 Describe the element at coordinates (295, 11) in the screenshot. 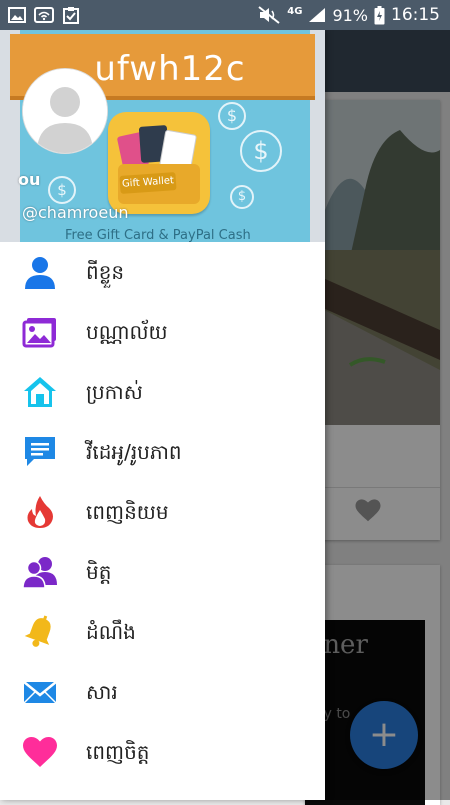

I see `network-type: 4G` at that location.